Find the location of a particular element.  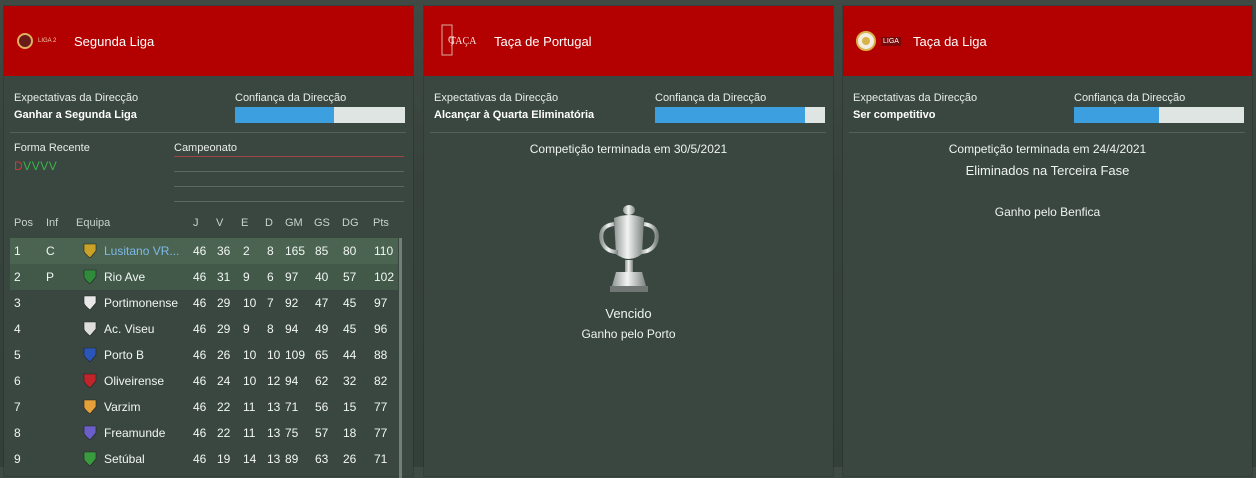

cell-pos: 2 is located at coordinates (17, 277).